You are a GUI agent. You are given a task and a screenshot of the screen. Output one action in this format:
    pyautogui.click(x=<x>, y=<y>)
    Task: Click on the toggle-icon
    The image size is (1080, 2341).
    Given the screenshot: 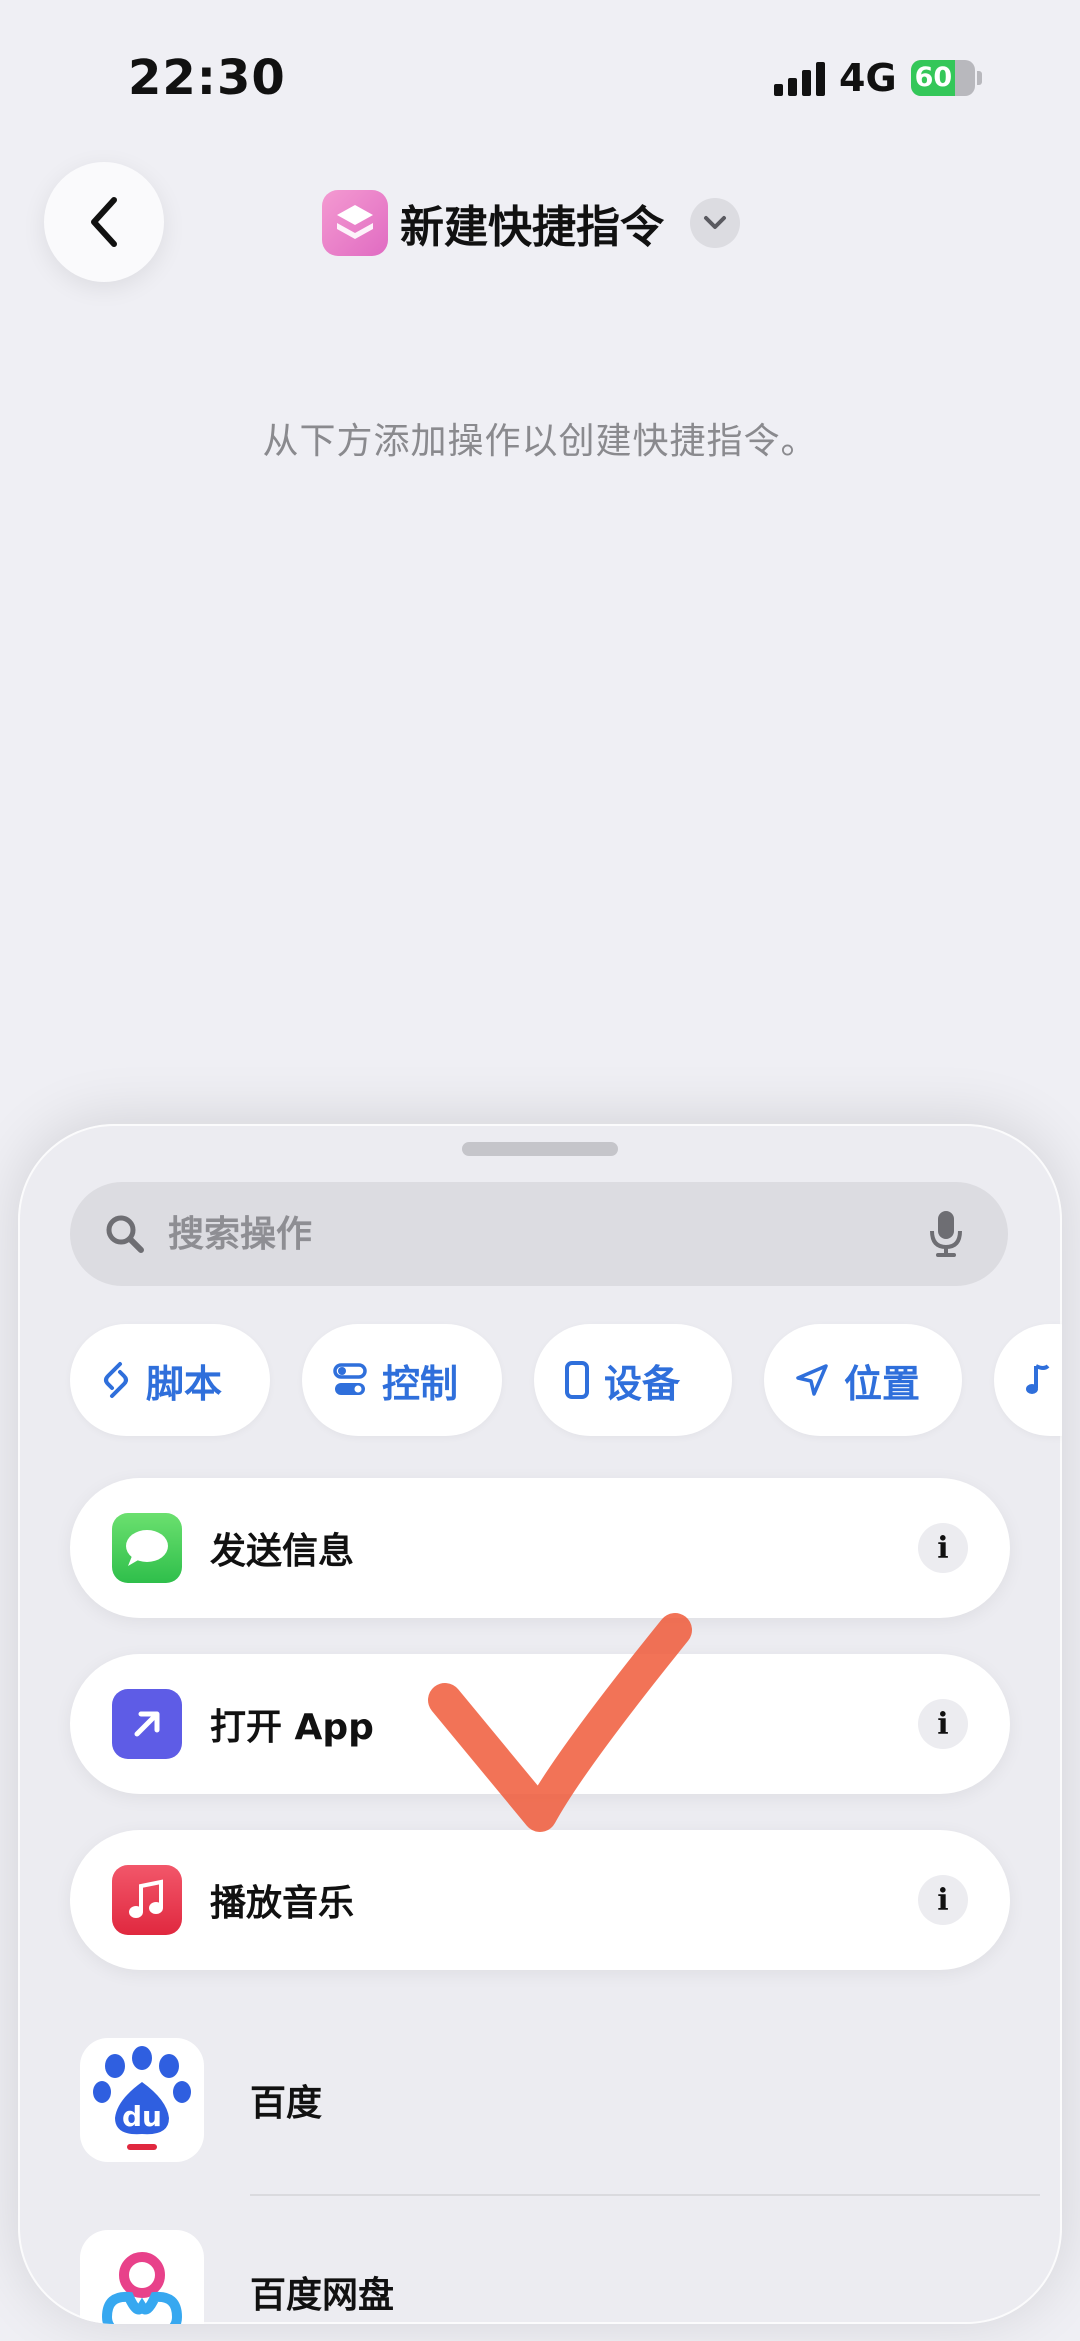 What is the action you would take?
    pyautogui.click(x=350, y=1379)
    